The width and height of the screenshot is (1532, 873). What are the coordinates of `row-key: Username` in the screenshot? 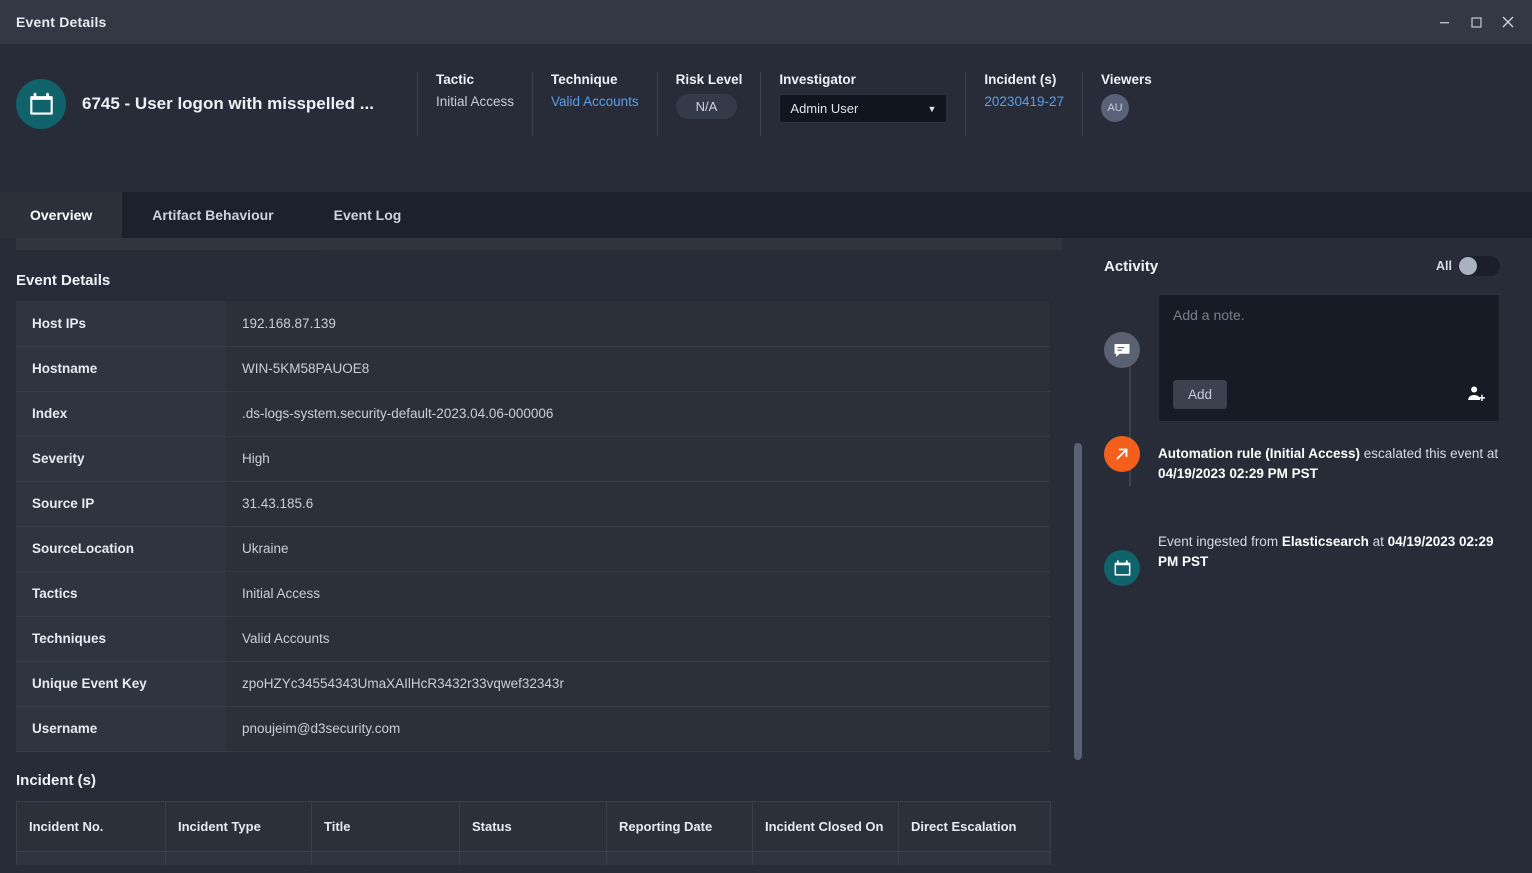 It's located at (121, 729).